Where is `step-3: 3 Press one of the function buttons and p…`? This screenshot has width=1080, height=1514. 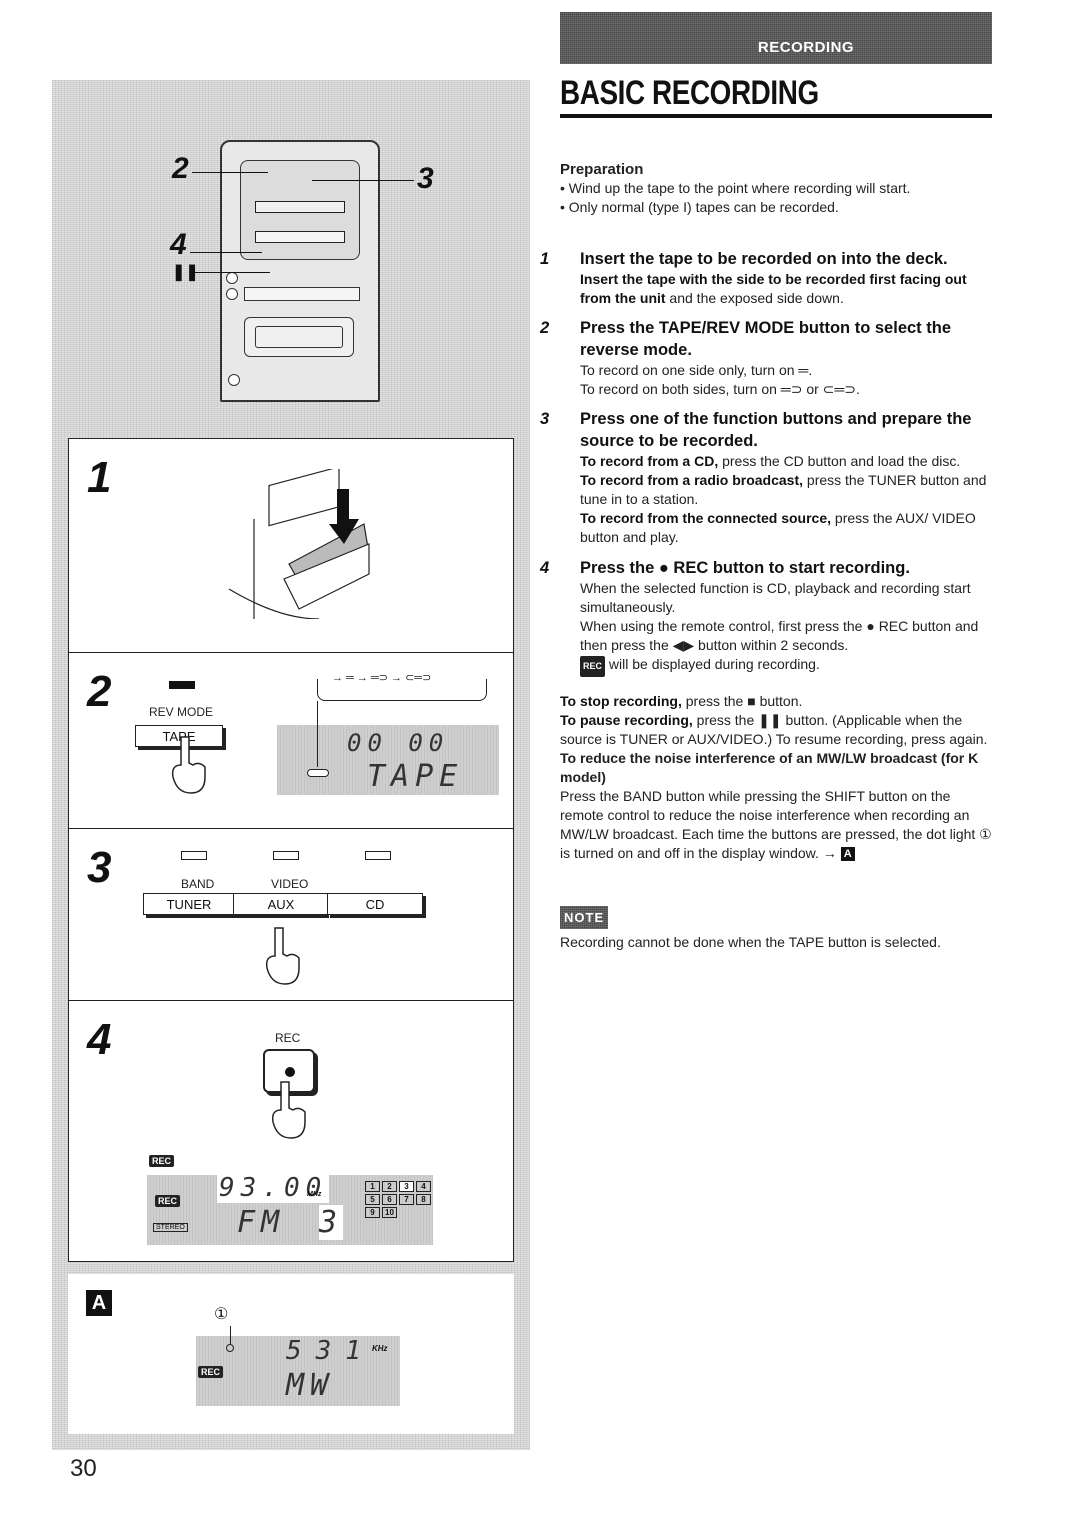 step-3: 3 Press one of the function buttons and p… is located at coordinates (766, 477).